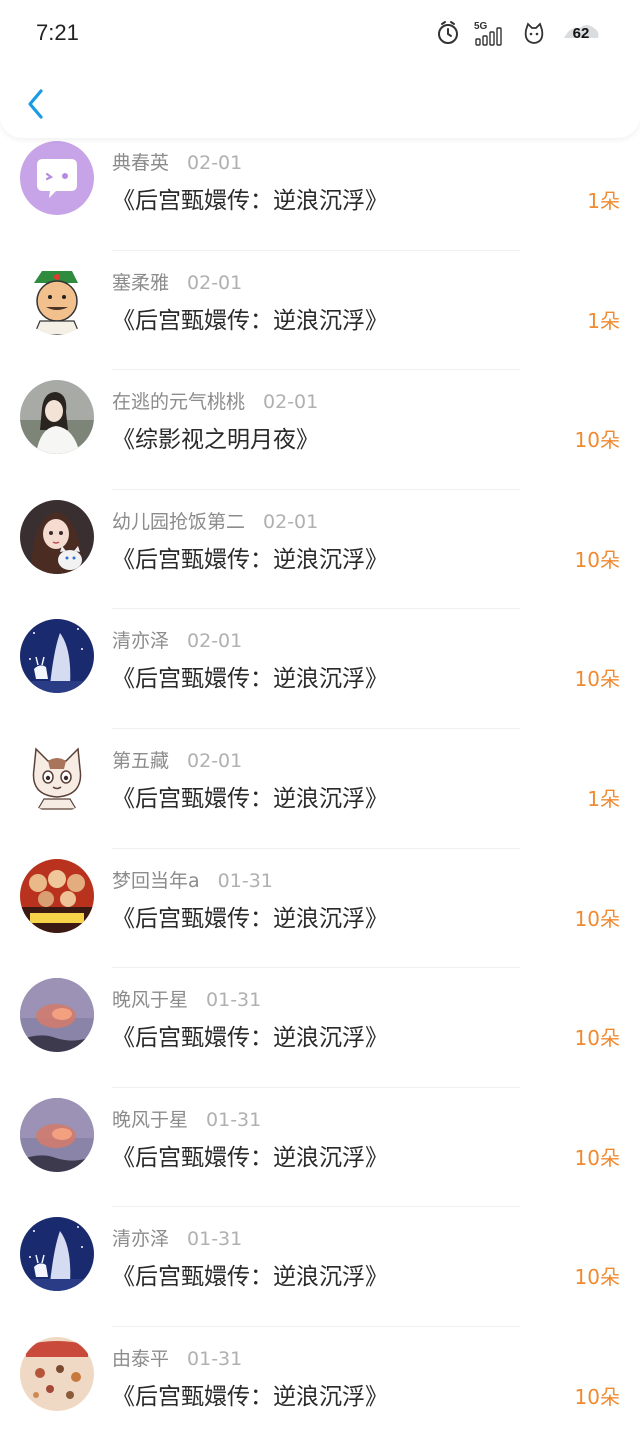  I want to click on back-button, so click(35, 104).